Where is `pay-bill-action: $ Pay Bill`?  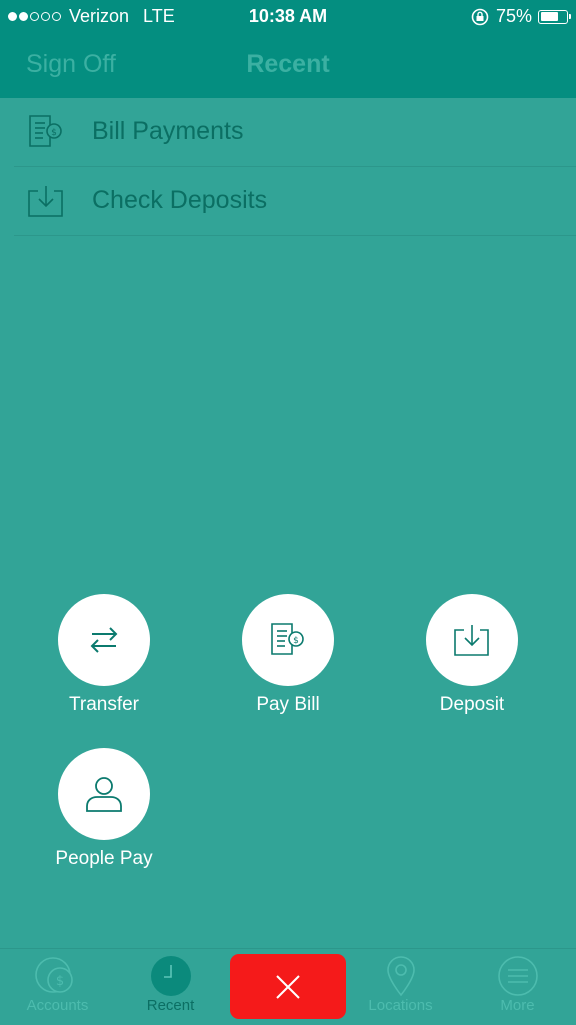
pay-bill-action: $ Pay Bill is located at coordinates (288, 655).